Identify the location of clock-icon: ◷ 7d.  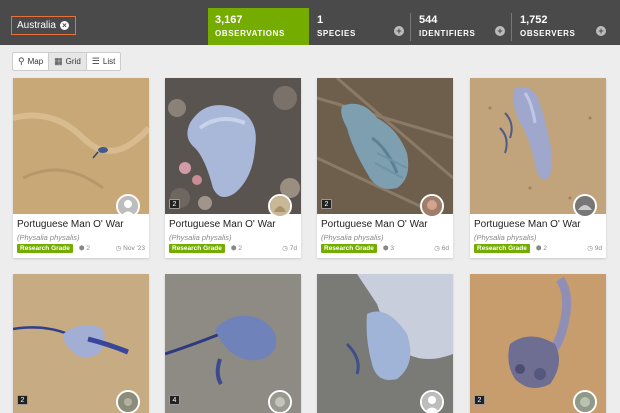
(289, 248).